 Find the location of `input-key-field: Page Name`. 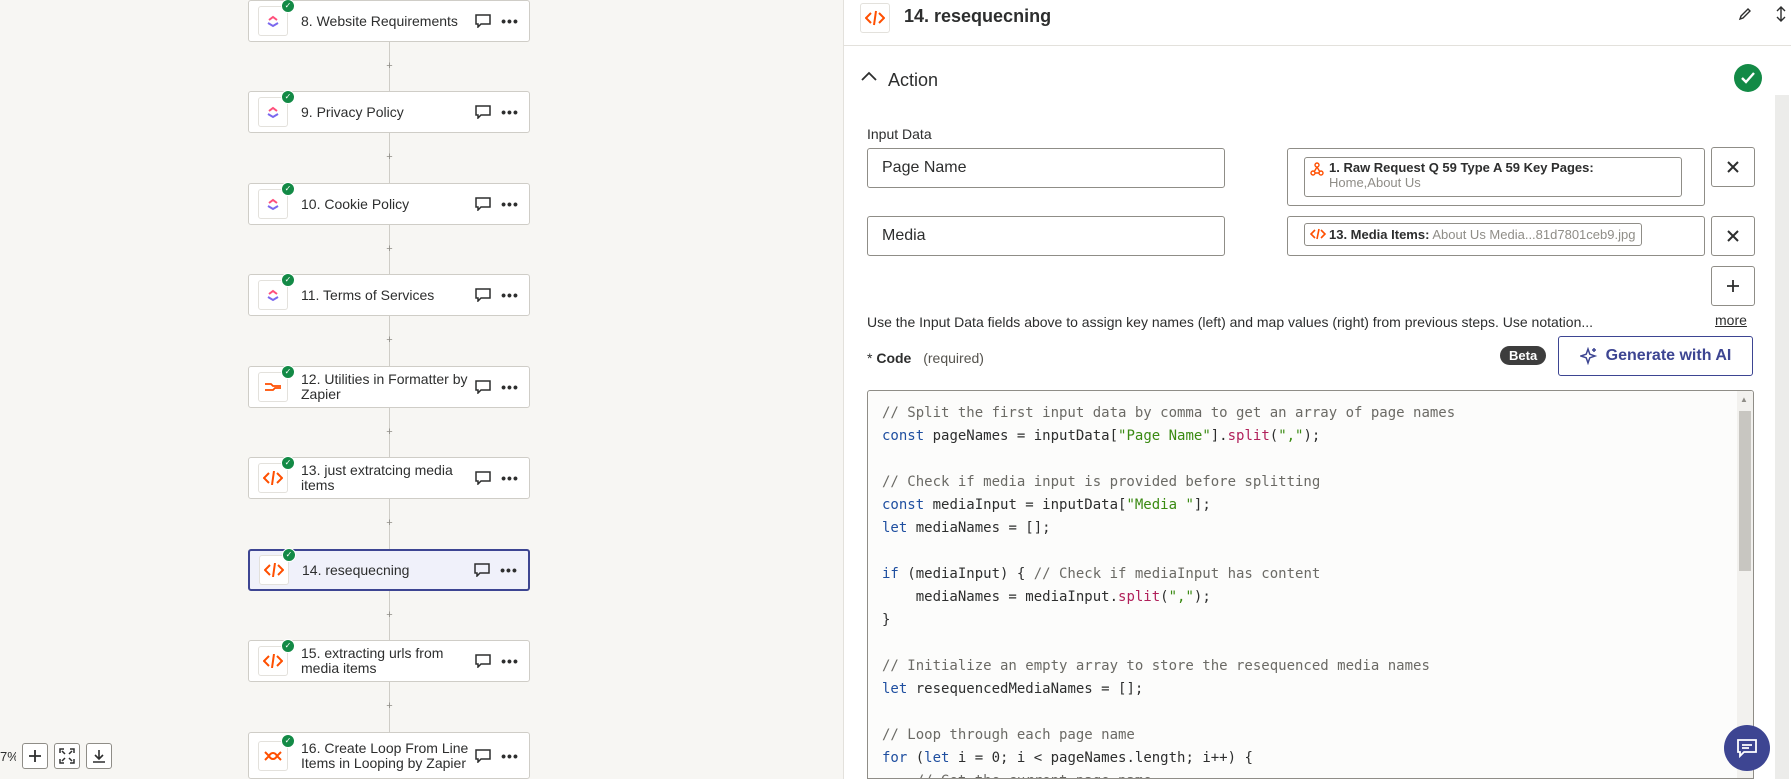

input-key-field: Page Name is located at coordinates (1046, 168).